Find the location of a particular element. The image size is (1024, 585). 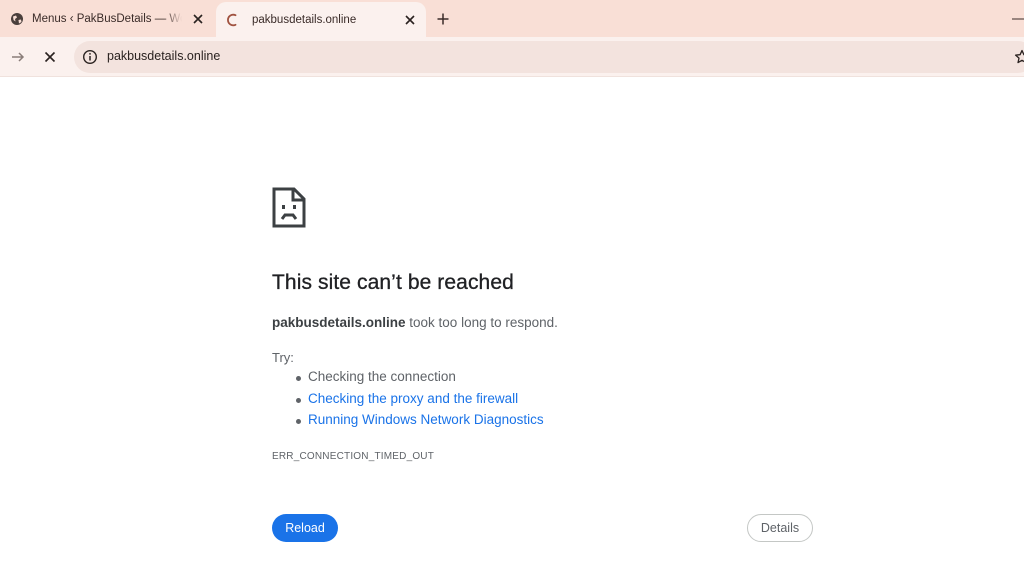

arrow-right-icon is located at coordinates (18, 57).